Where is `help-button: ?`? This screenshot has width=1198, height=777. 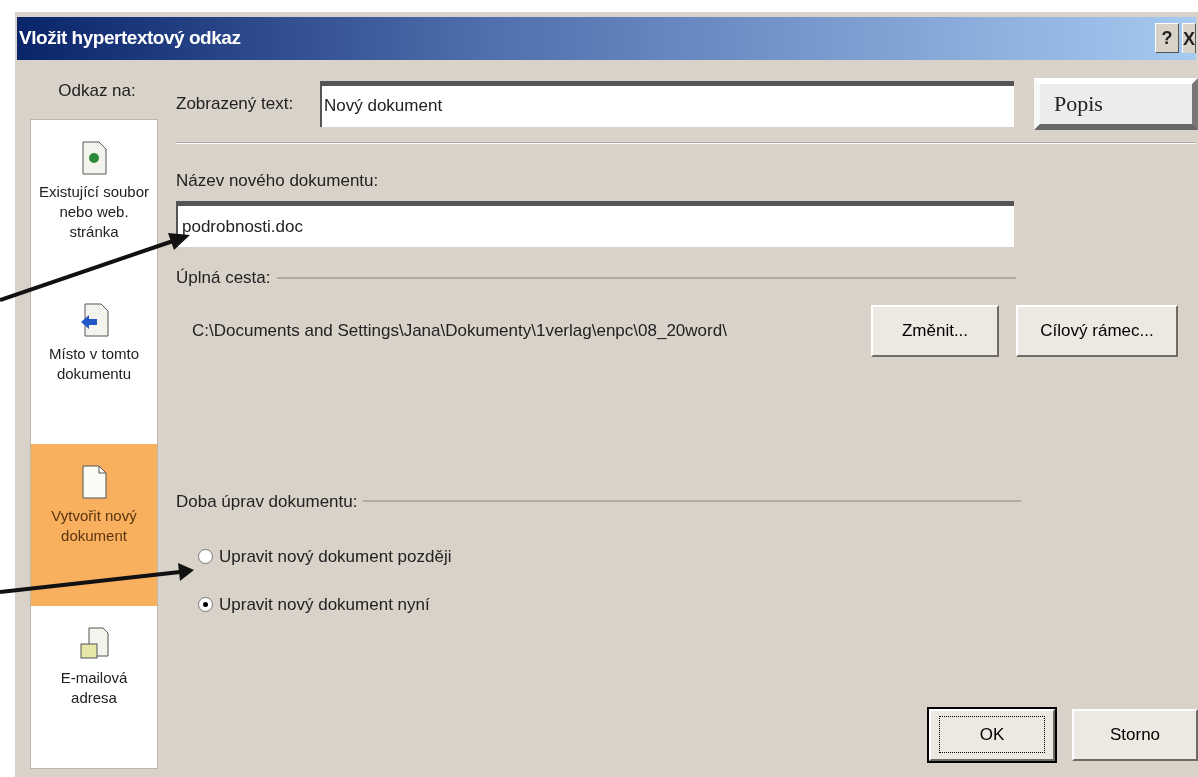 help-button: ? is located at coordinates (1167, 38).